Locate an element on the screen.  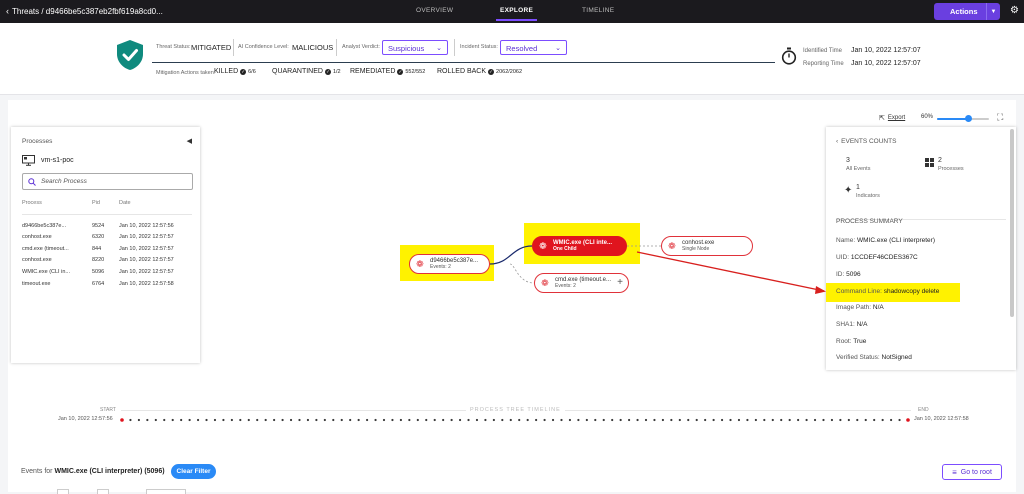
collapse-panel-icon: ◀ is located at coordinates (189, 141).